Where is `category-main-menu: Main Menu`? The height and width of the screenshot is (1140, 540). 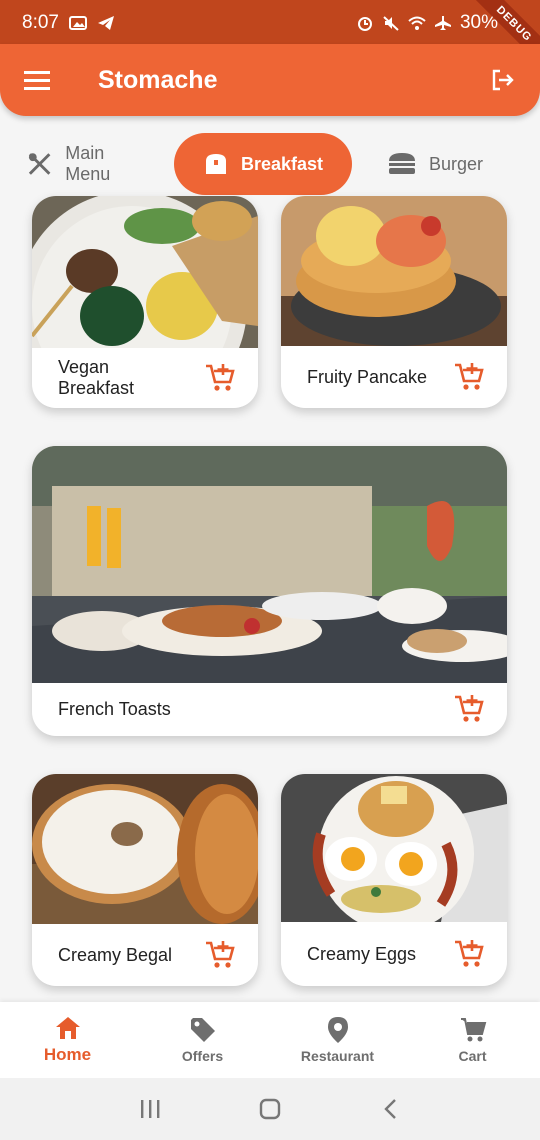 category-main-menu: Main Menu is located at coordinates (89, 164).